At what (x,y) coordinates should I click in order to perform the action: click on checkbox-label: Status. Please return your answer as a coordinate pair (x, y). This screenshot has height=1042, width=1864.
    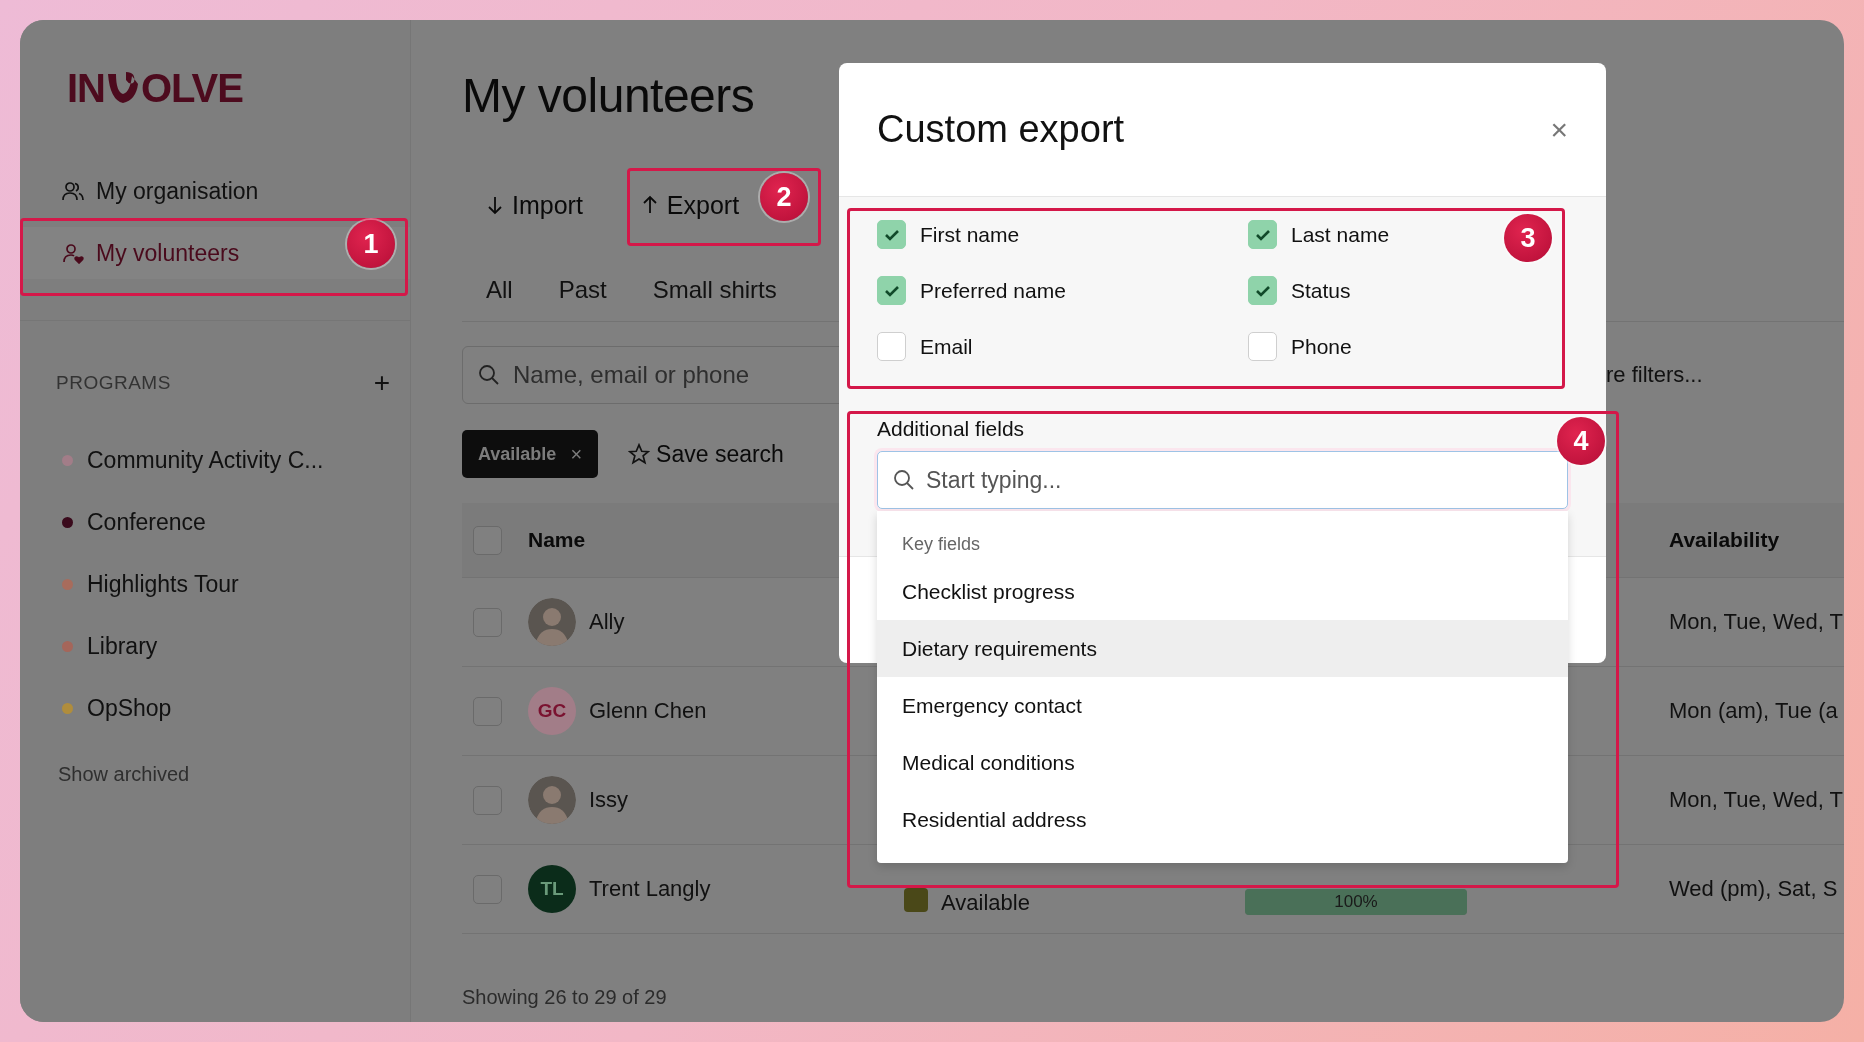
    Looking at the image, I should click on (1321, 290).